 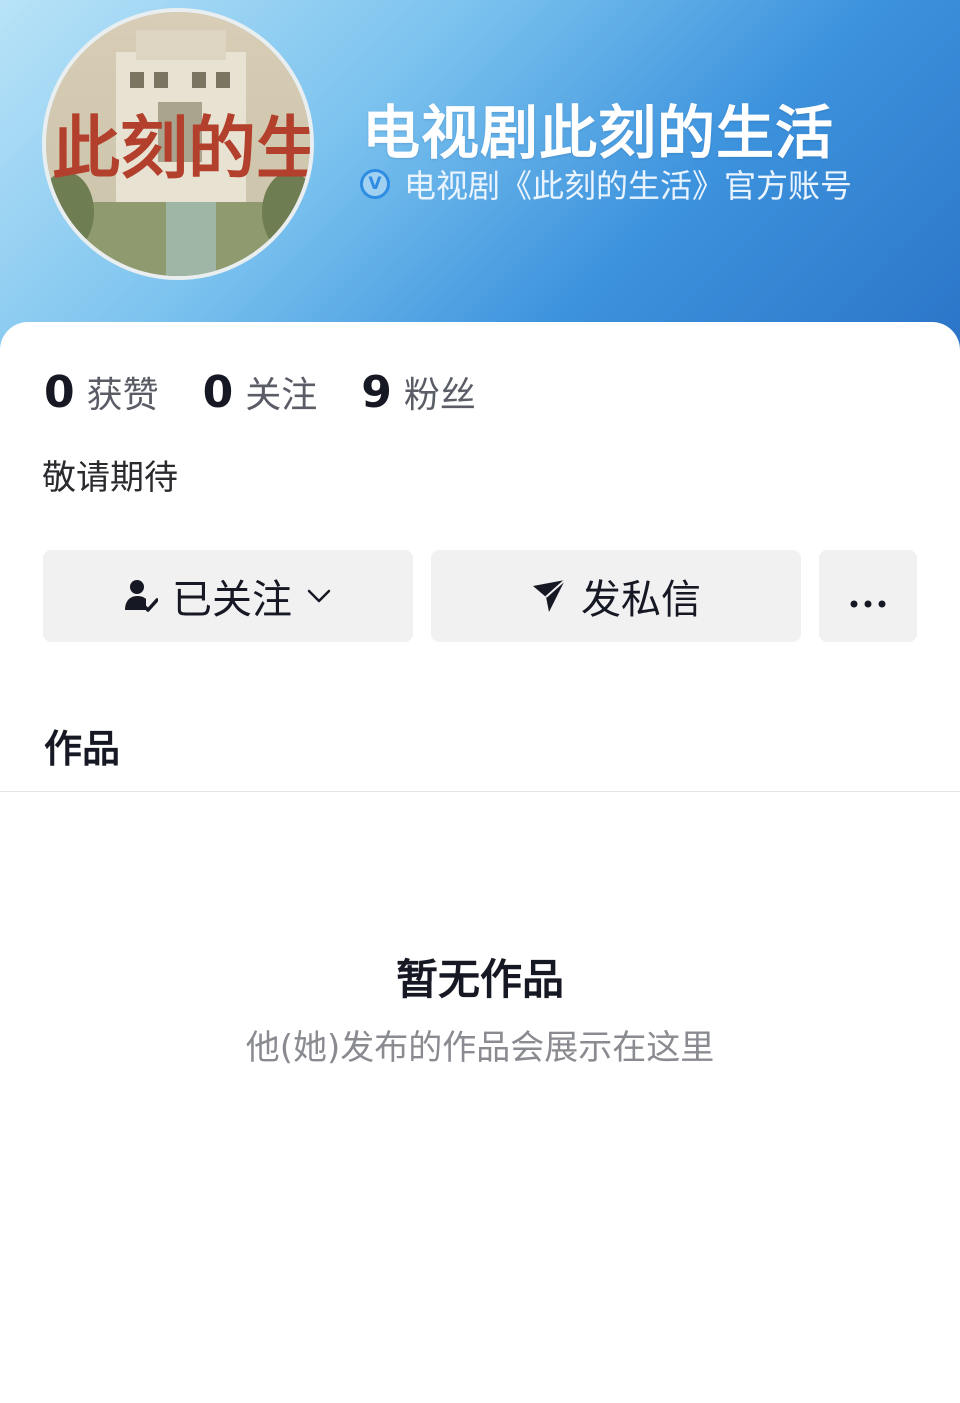 I want to click on stat-followers-label: 粉丝, so click(x=439, y=395).